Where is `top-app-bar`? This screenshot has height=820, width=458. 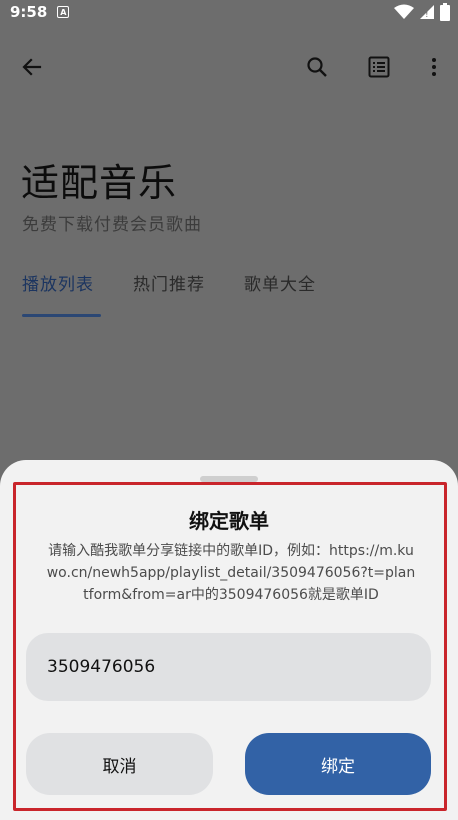
top-app-bar is located at coordinates (229, 67).